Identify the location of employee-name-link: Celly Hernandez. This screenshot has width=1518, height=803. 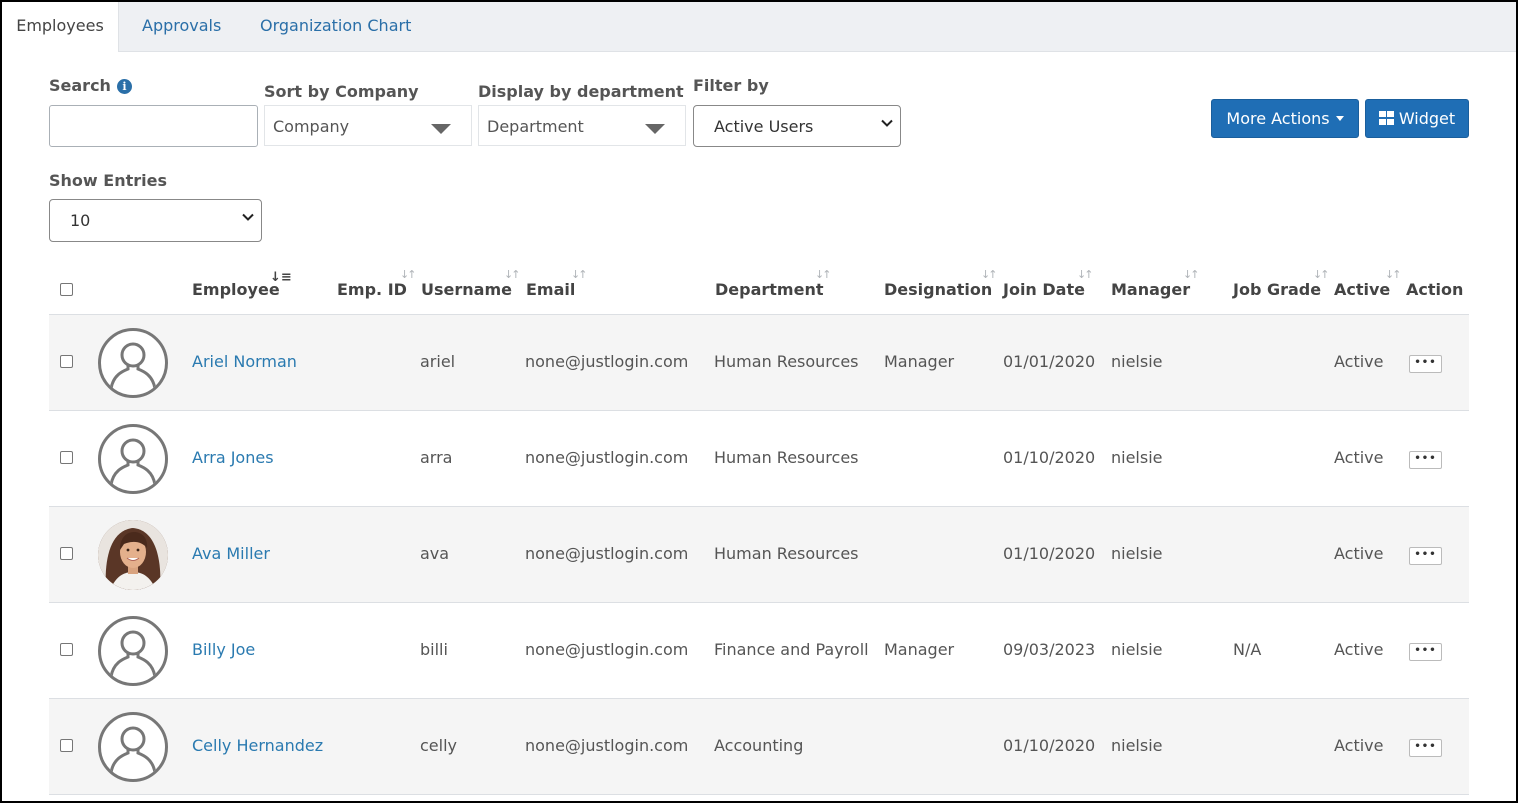
(257, 745).